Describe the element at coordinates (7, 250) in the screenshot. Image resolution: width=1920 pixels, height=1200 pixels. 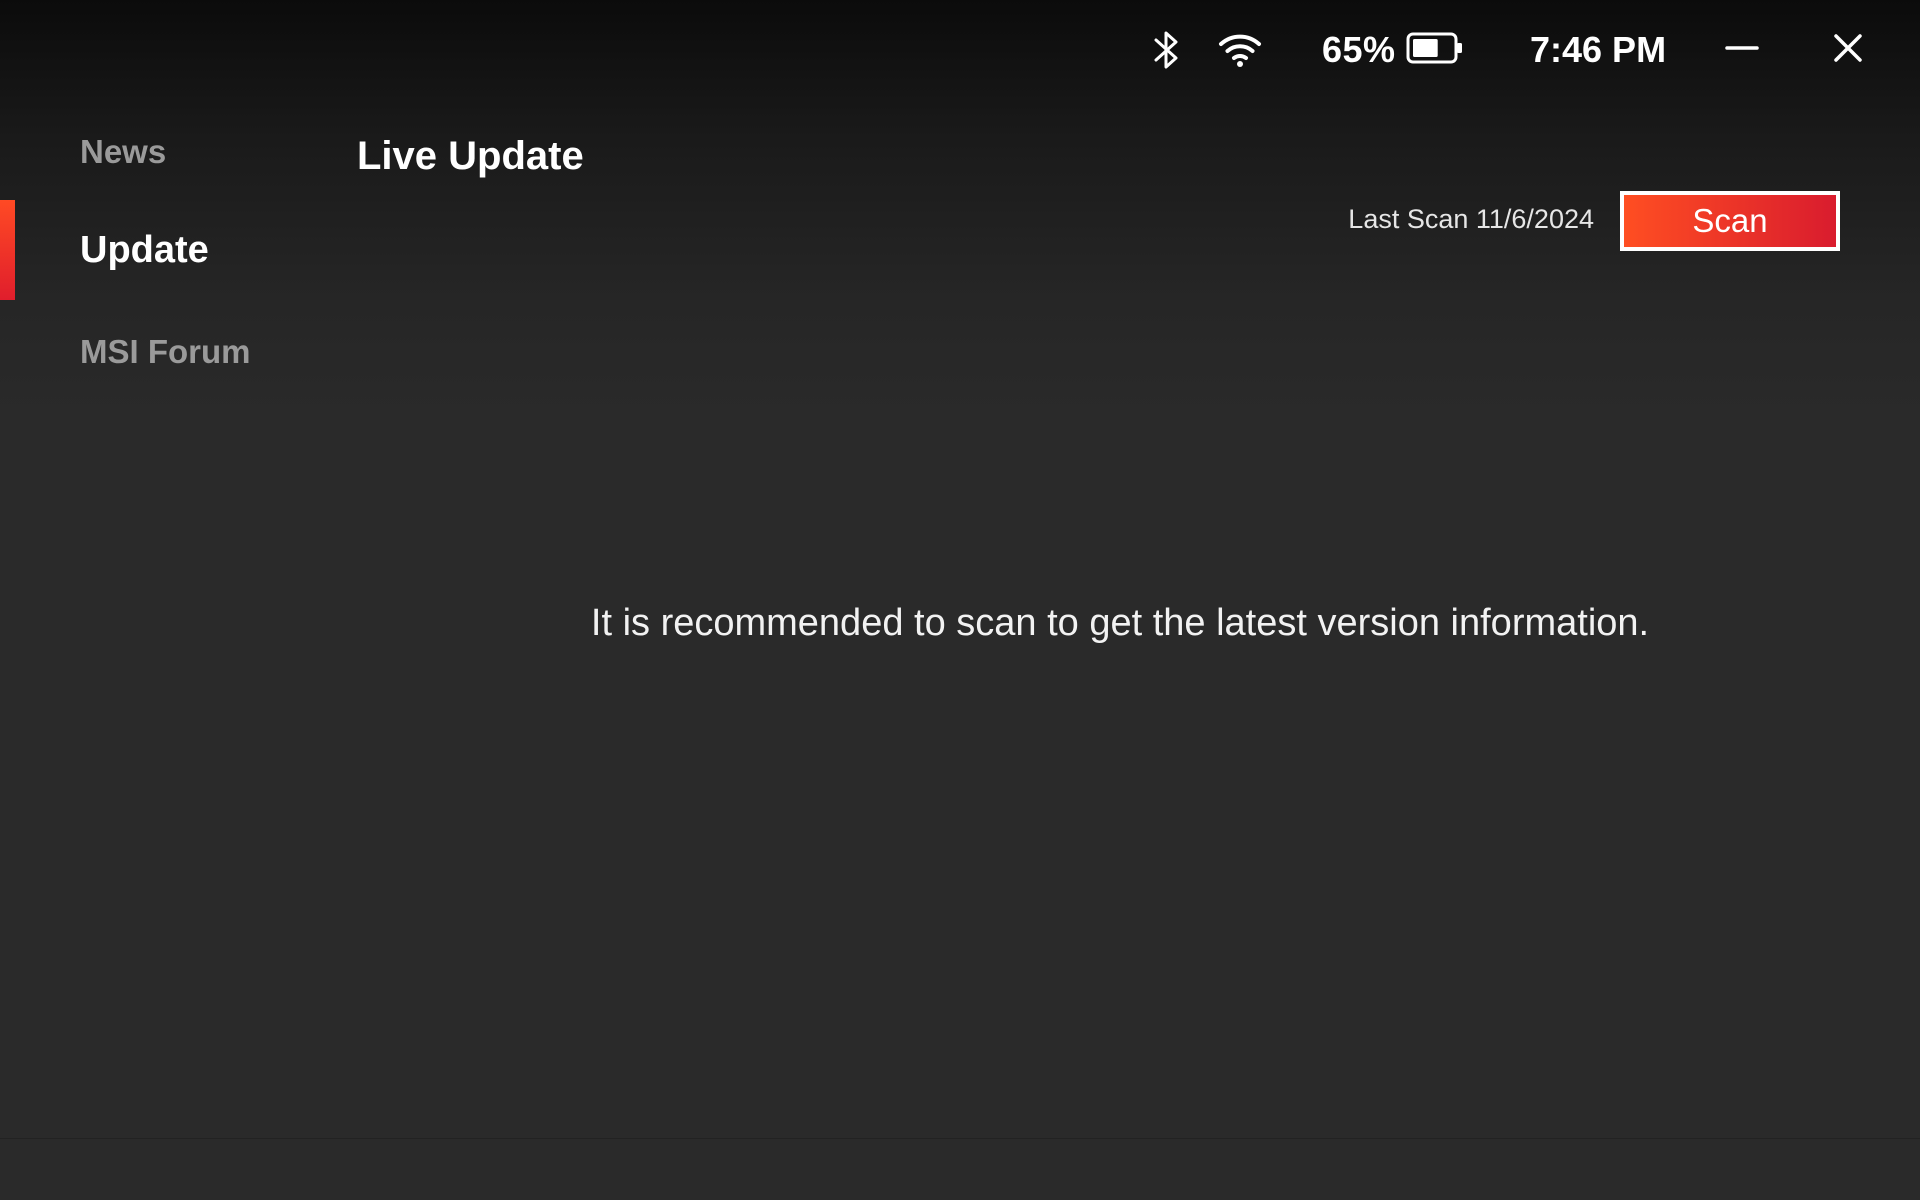
I see `active-indicator` at that location.